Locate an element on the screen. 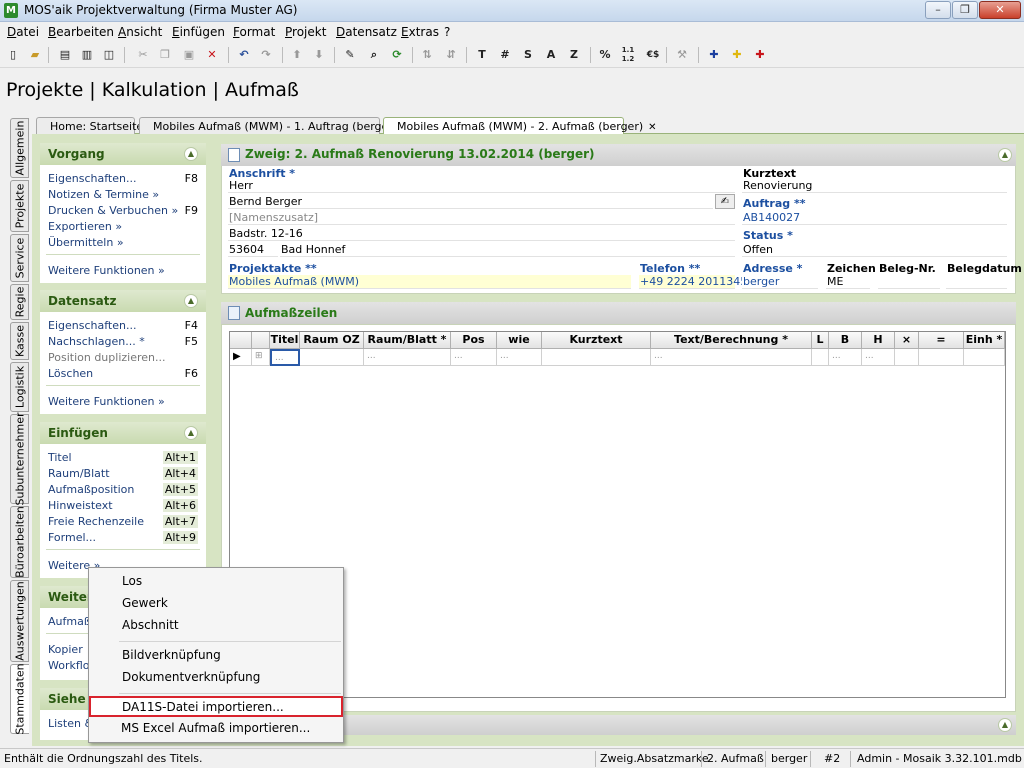 Image resolution: width=1024 pixels, height=768 pixels. insert-raum: Raum/Blatt is located at coordinates (79, 473).